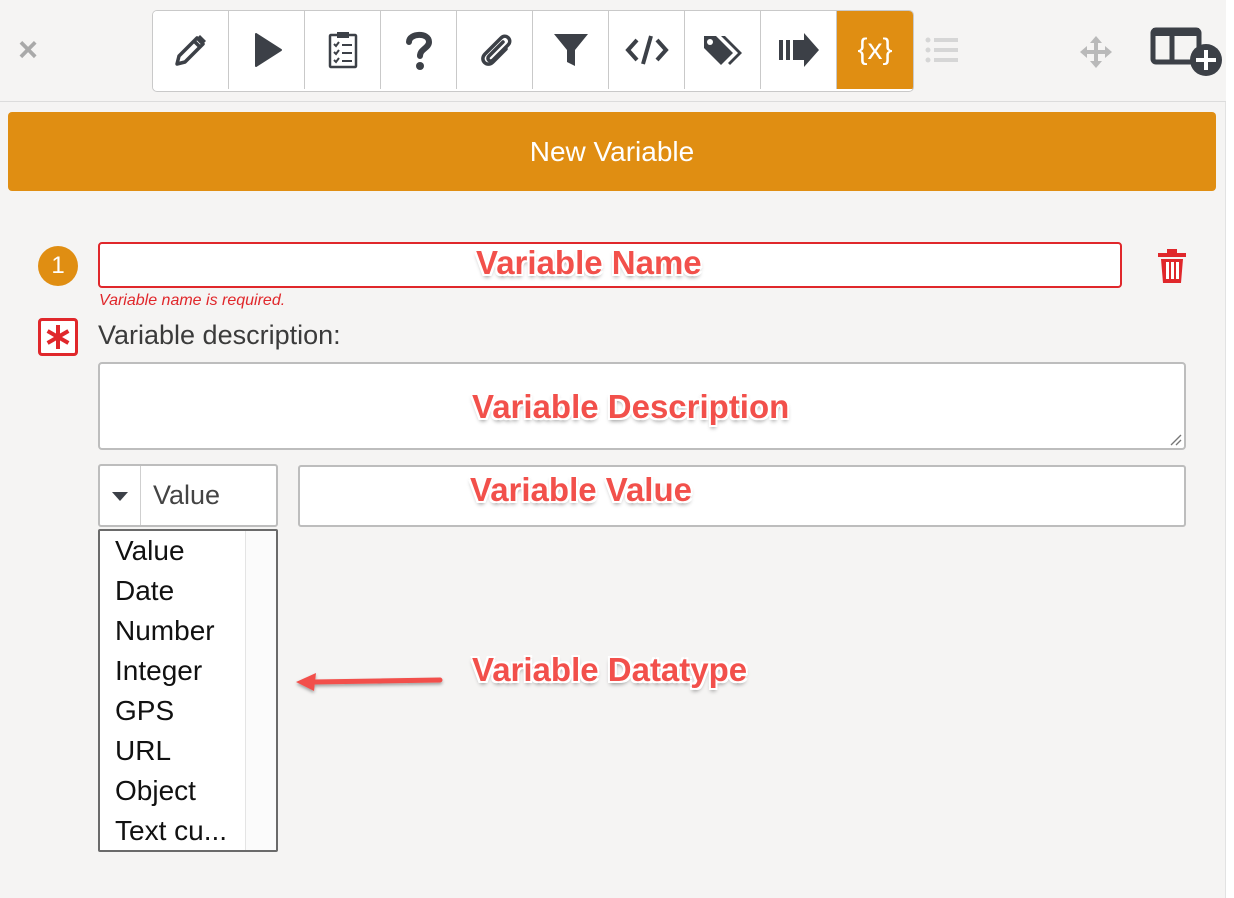  Describe the element at coordinates (172, 792) in the screenshot. I see `datatype-option: Object` at that location.